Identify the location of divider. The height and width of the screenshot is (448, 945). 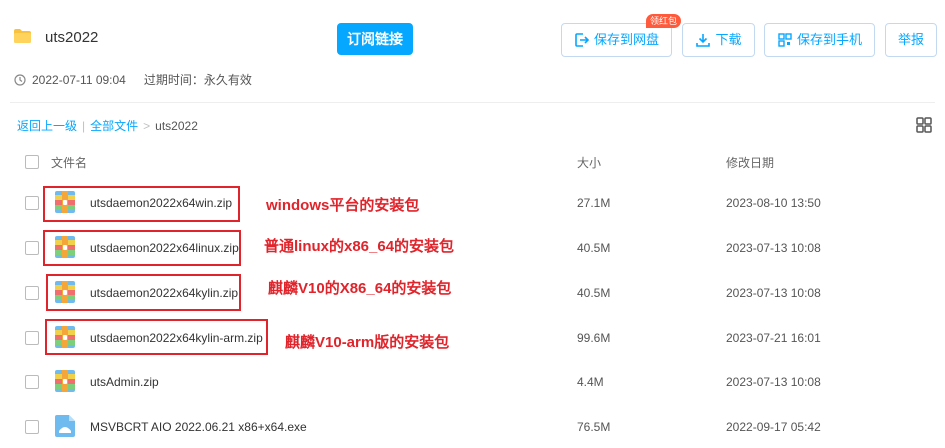
(472, 102).